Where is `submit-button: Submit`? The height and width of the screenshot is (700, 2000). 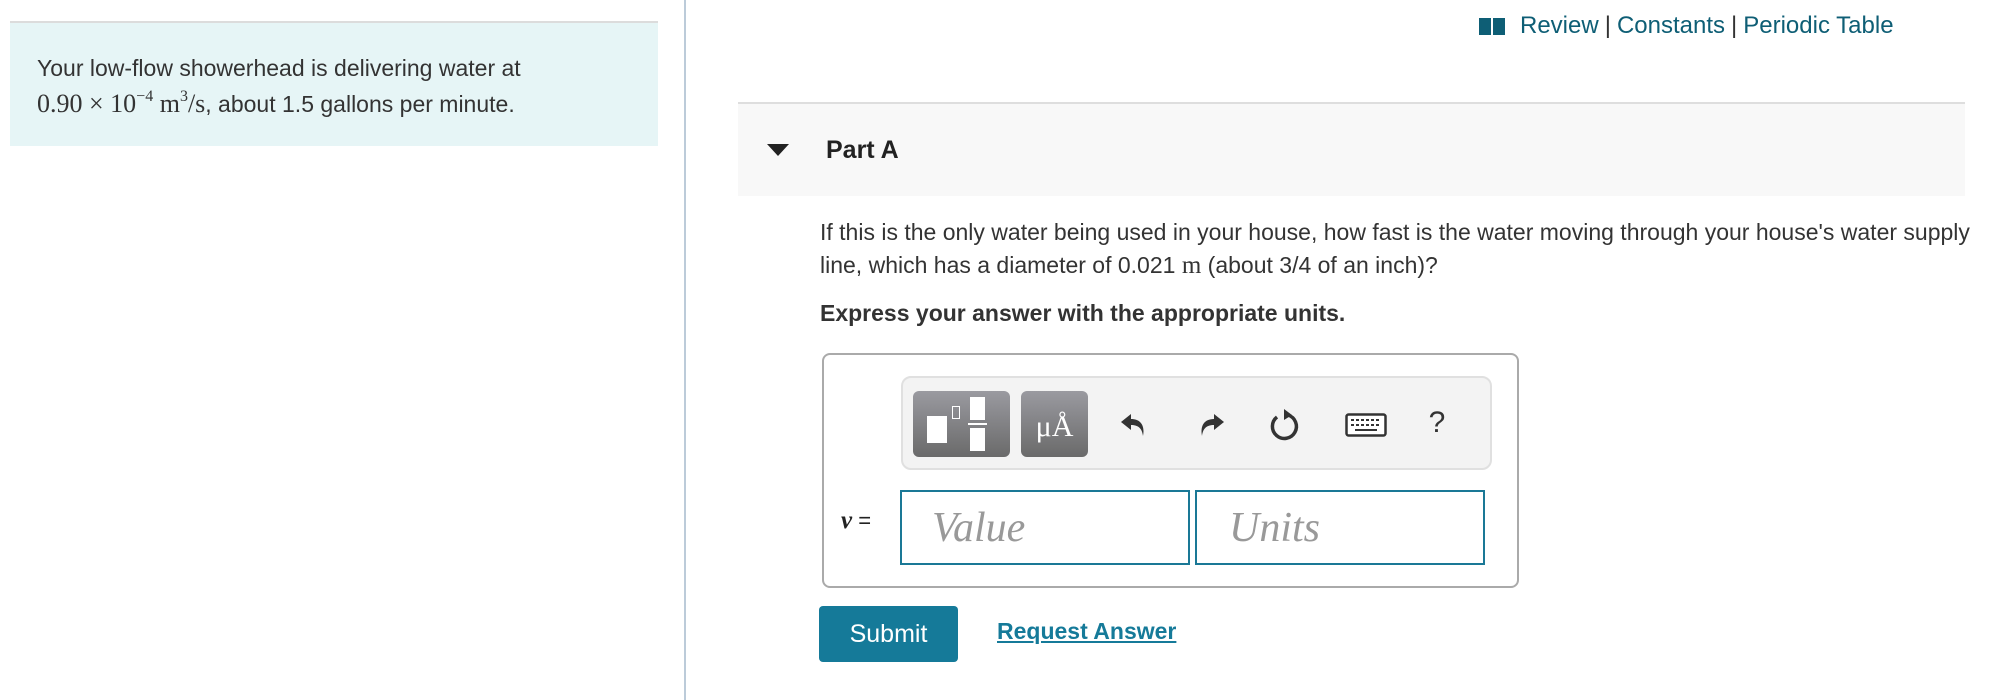 submit-button: Submit is located at coordinates (888, 634).